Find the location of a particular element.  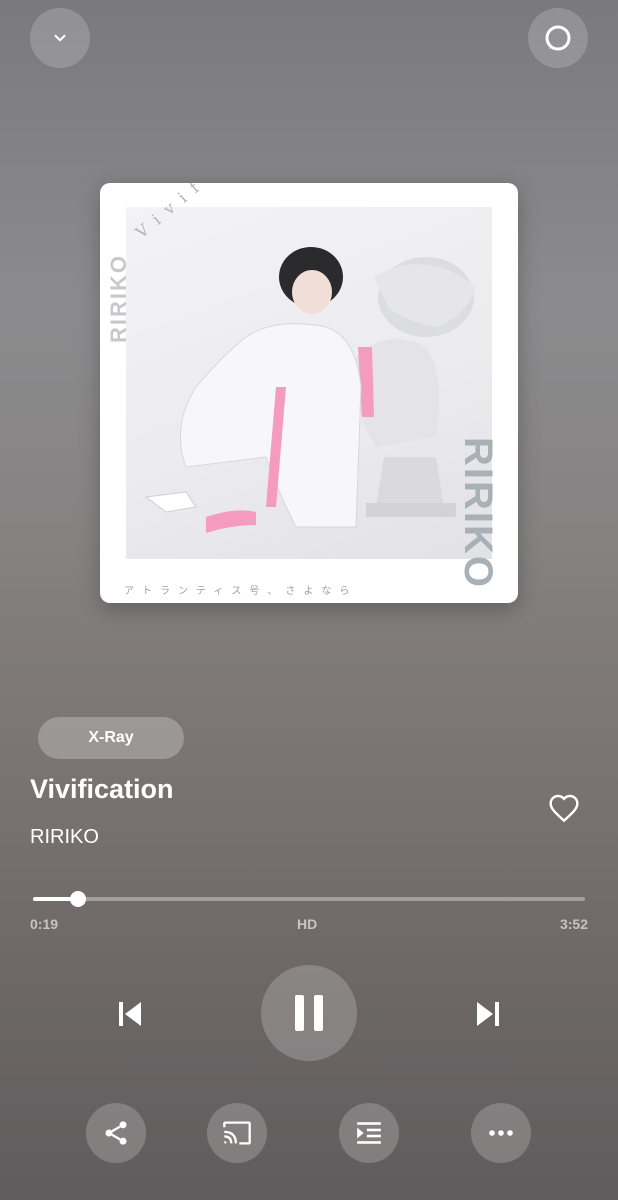

quality-badge: HD is located at coordinates (307, 924).